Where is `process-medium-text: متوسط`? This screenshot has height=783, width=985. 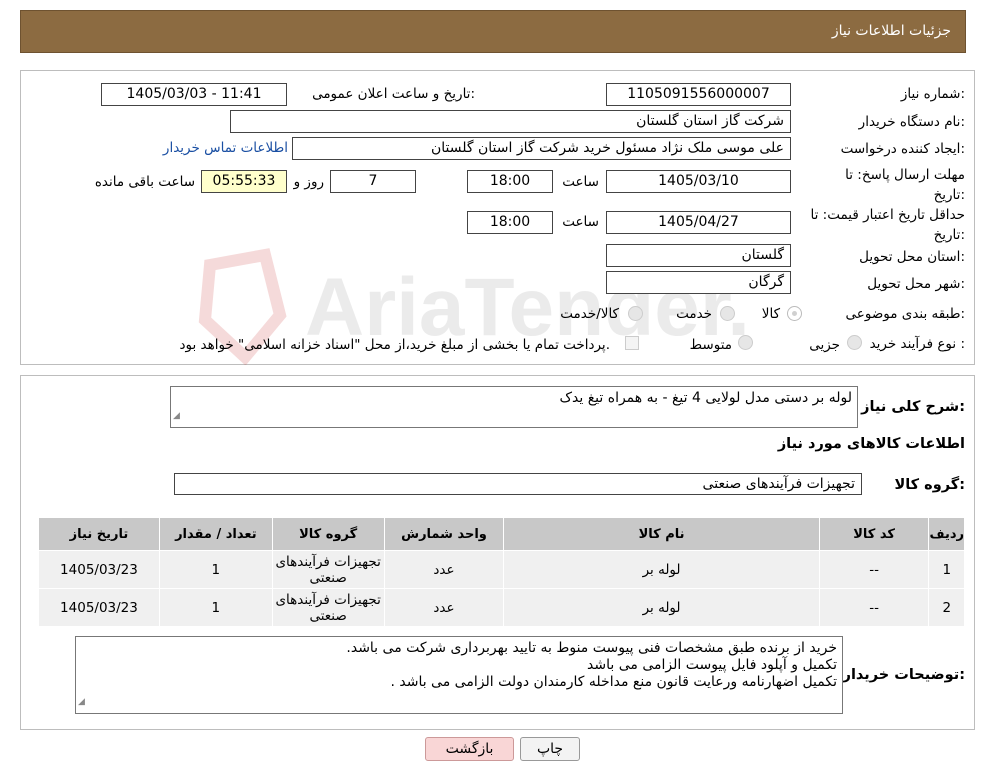
process-medium-text: متوسط is located at coordinates (710, 345).